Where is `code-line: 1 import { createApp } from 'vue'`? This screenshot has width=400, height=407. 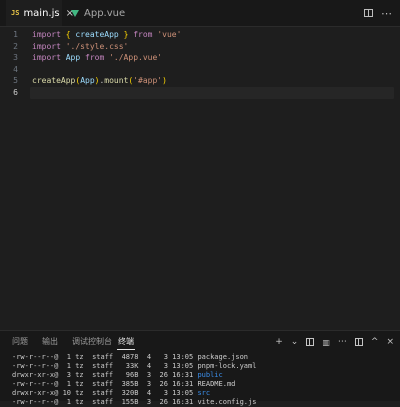
code-line: 1 import { createApp } from 'vue' is located at coordinates (200, 35).